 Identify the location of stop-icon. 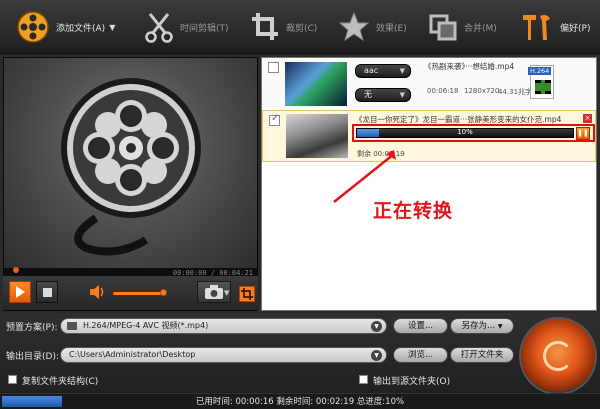
(47, 292).